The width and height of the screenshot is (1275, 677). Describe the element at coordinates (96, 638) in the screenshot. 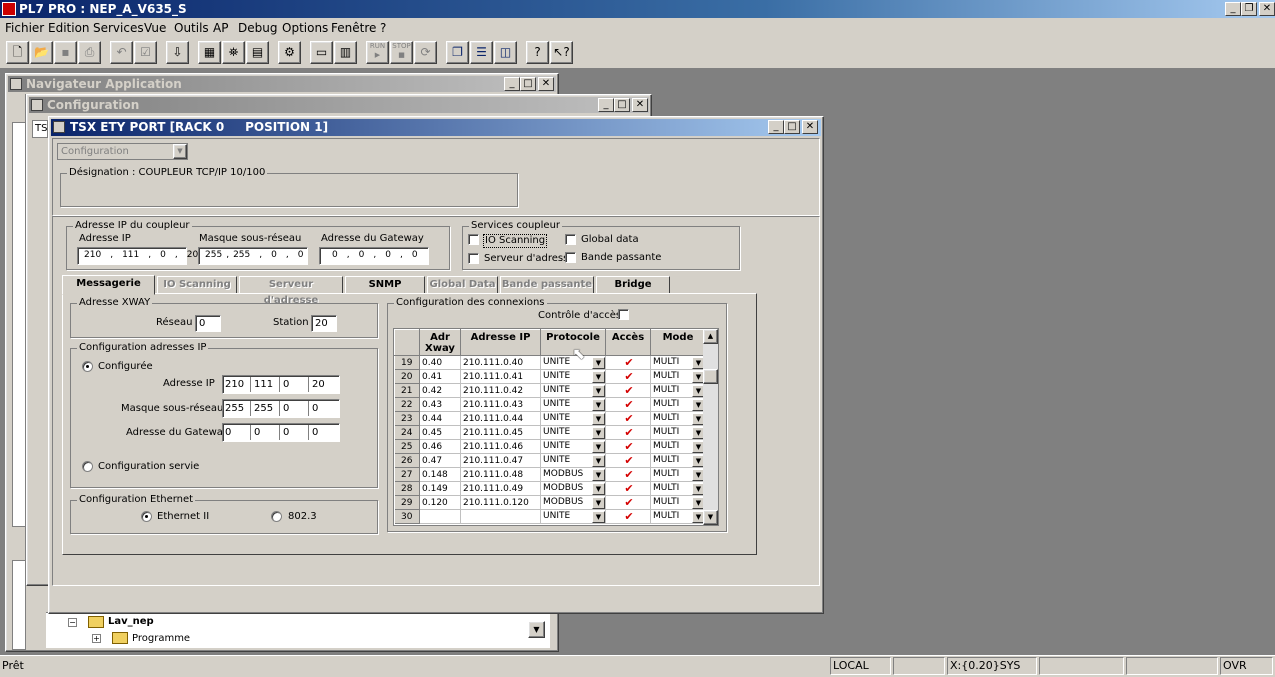

I see `tree-expand-icon: +` at that location.